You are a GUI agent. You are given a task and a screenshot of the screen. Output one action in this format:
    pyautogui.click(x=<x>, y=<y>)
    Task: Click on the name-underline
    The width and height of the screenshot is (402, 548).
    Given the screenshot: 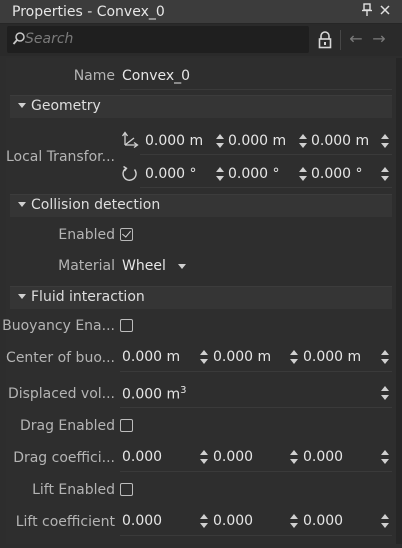 What is the action you would take?
    pyautogui.click(x=256, y=89)
    